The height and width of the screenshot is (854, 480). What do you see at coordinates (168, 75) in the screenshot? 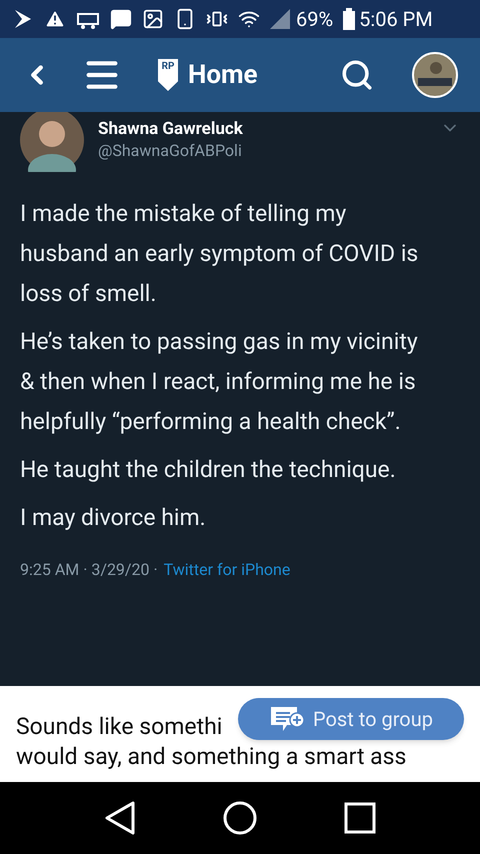
I see `logo: RP` at bounding box center [168, 75].